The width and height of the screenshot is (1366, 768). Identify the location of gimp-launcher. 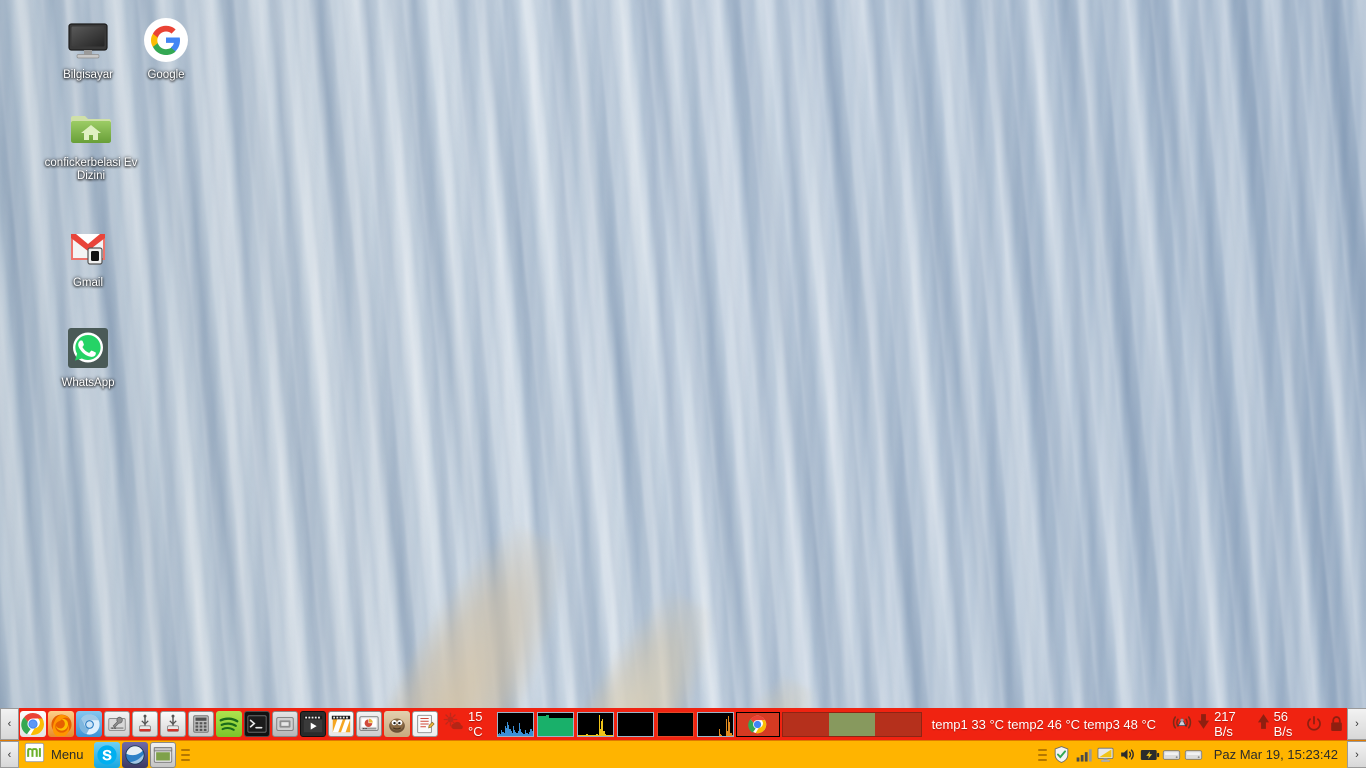
(397, 724).